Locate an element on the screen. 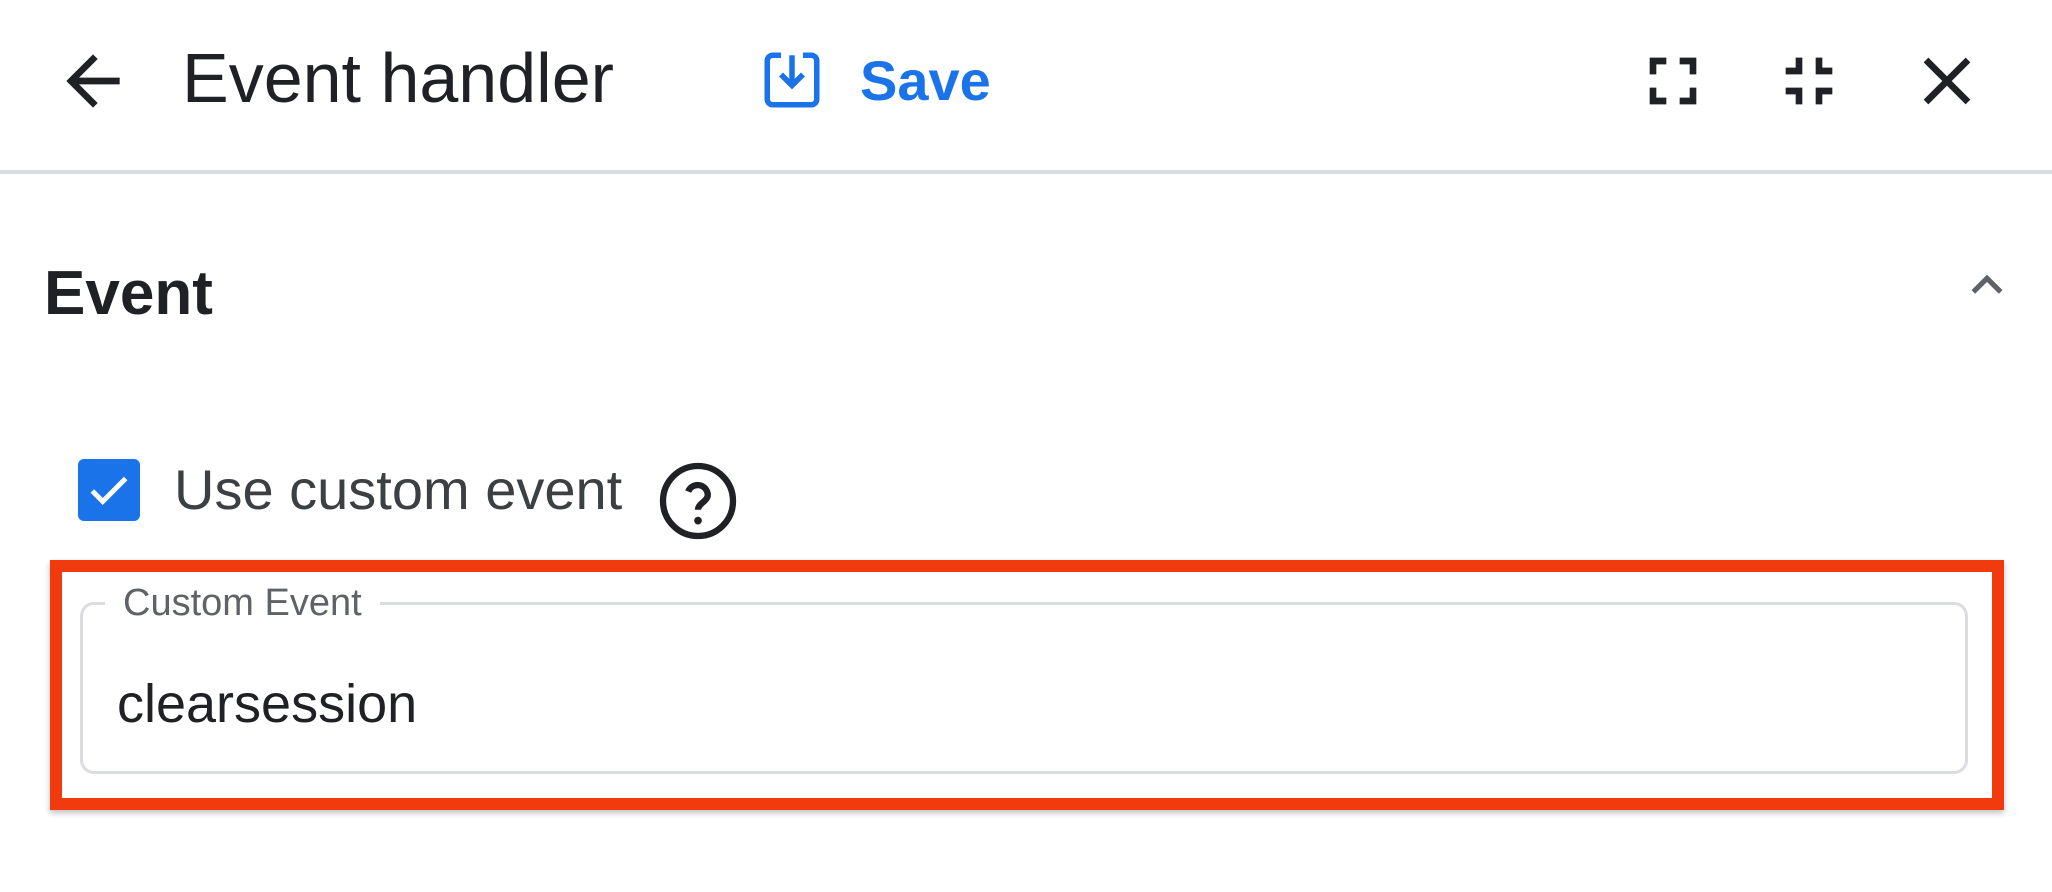  chevron-up-icon is located at coordinates (1987, 284).